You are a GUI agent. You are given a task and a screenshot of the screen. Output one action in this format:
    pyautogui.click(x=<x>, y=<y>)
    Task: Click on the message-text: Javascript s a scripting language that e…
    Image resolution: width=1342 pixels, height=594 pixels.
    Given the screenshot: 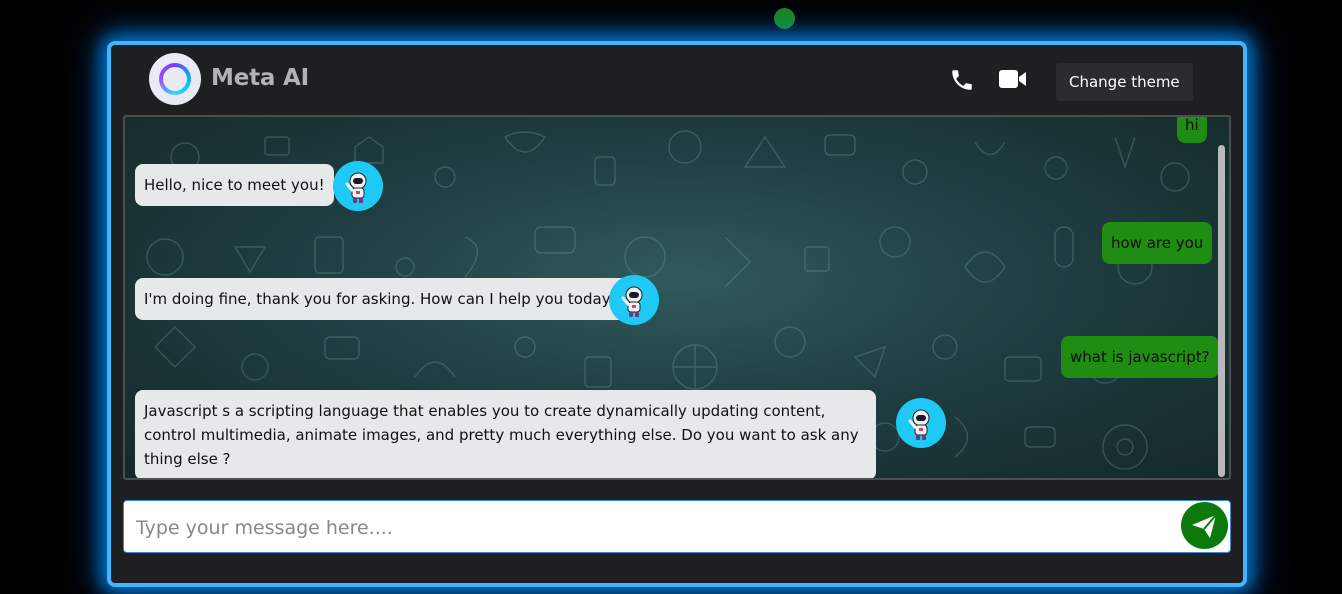 What is the action you would take?
    pyautogui.click(x=501, y=435)
    